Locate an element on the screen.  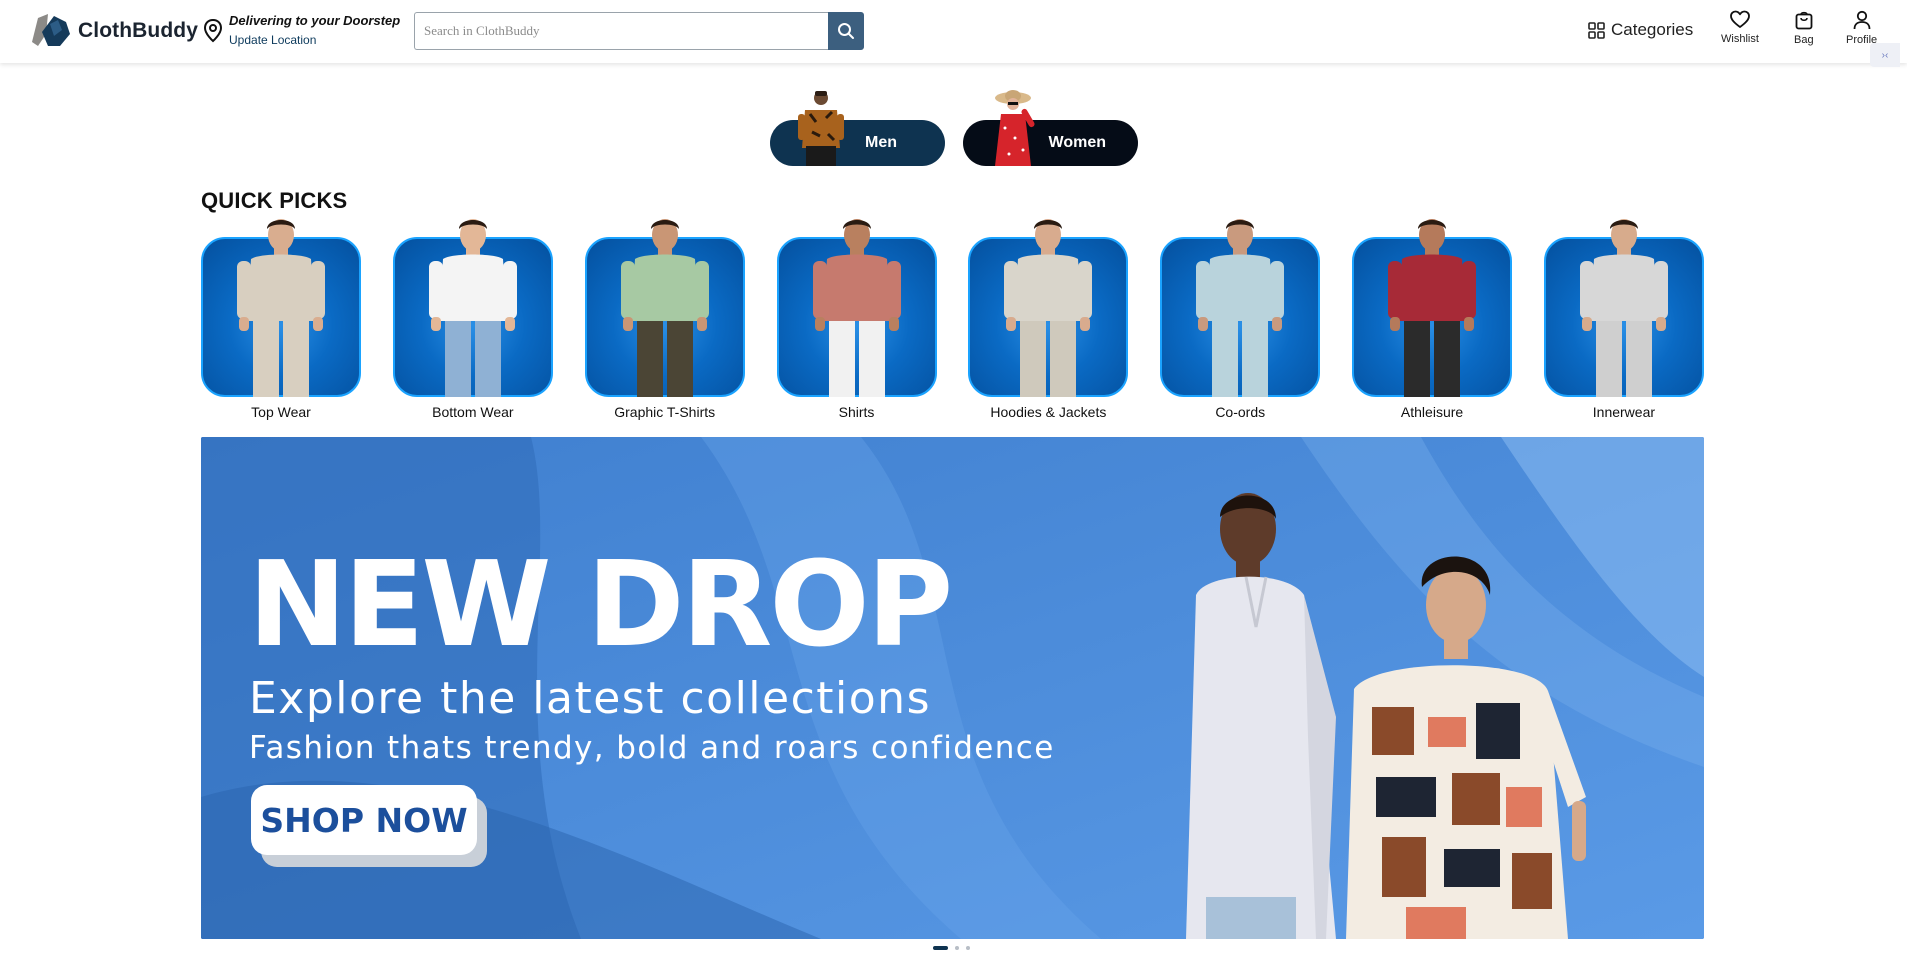
location-pin-icon is located at coordinates (213, 31).